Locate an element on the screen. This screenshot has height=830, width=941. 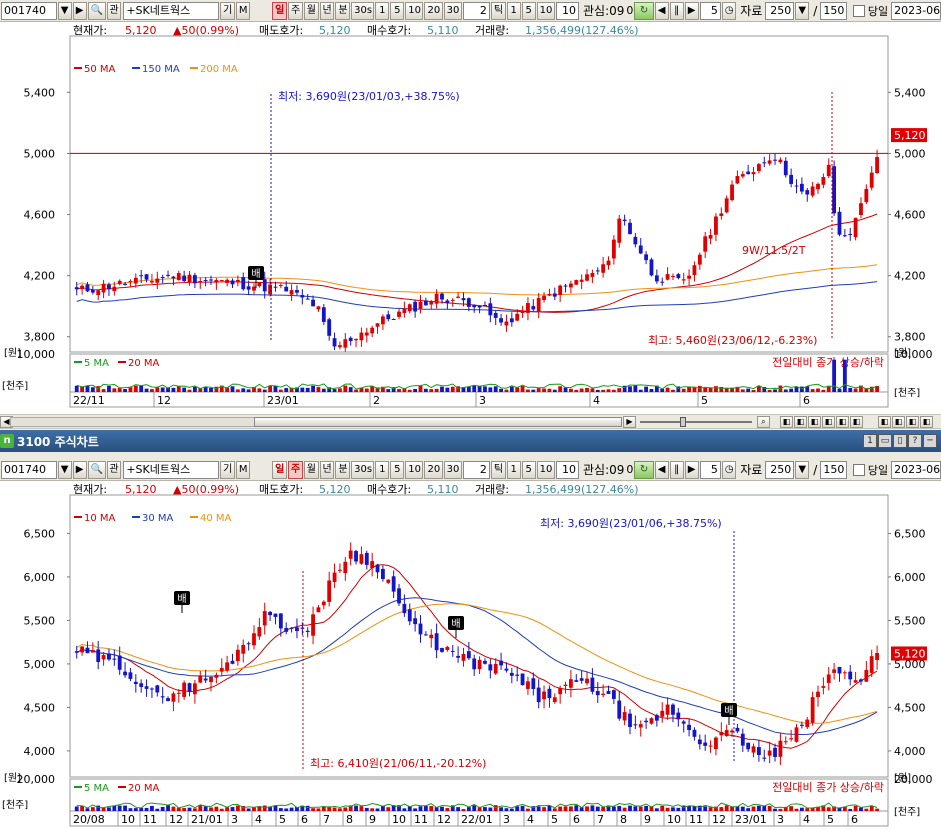
minute-5-button-2: 5 is located at coordinates (397, 469).